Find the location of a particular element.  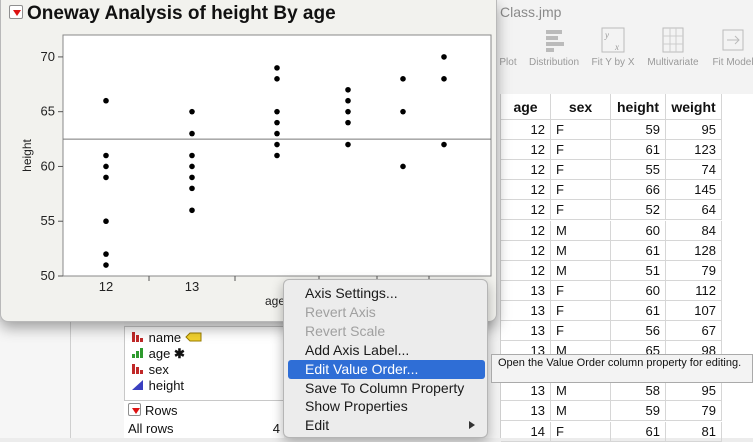

toolbar-plot-button: Plot is located at coordinates (508, 48).